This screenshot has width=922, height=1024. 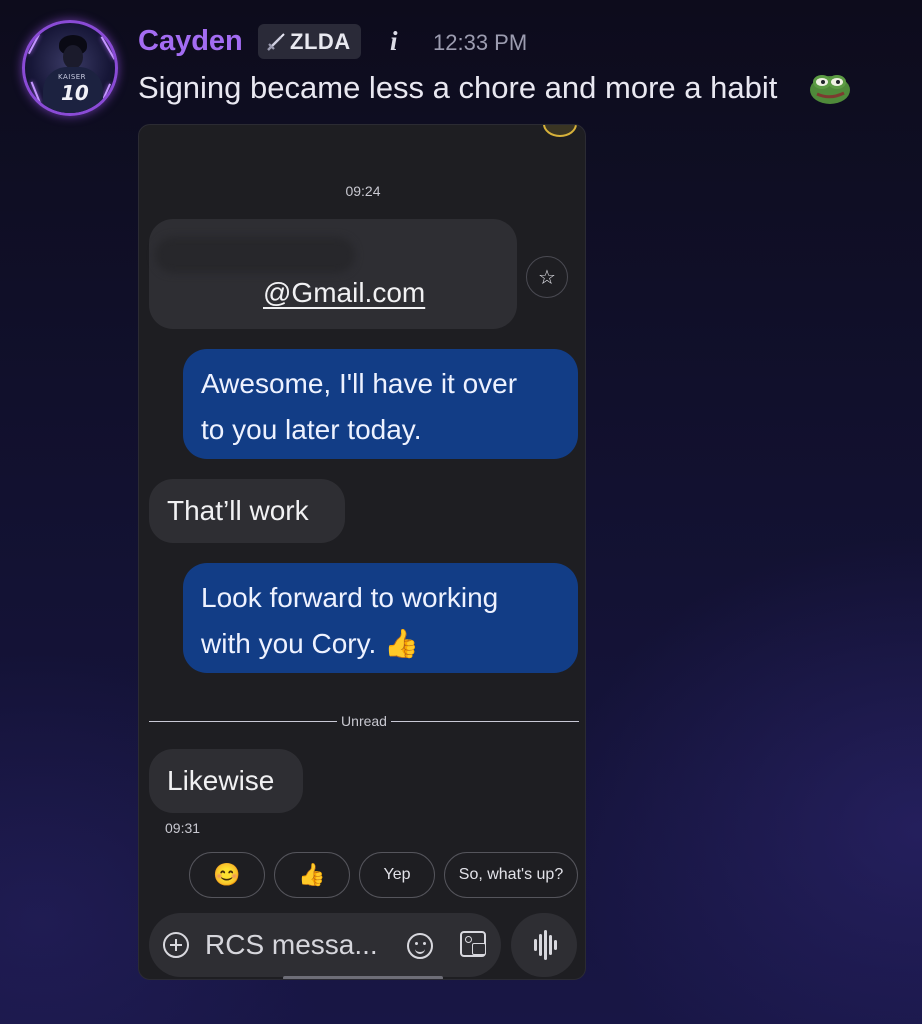 I want to click on unread-label: Unread, so click(x=364, y=721).